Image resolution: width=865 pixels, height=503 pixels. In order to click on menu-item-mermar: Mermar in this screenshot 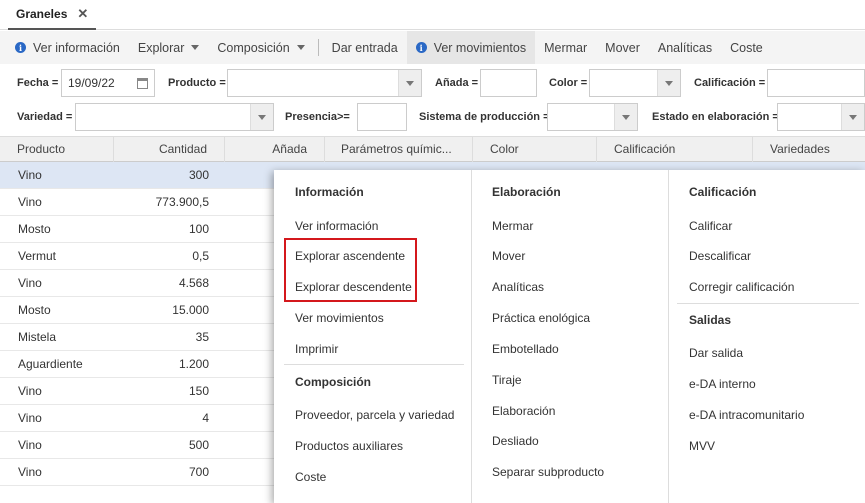, I will do `click(512, 226)`.